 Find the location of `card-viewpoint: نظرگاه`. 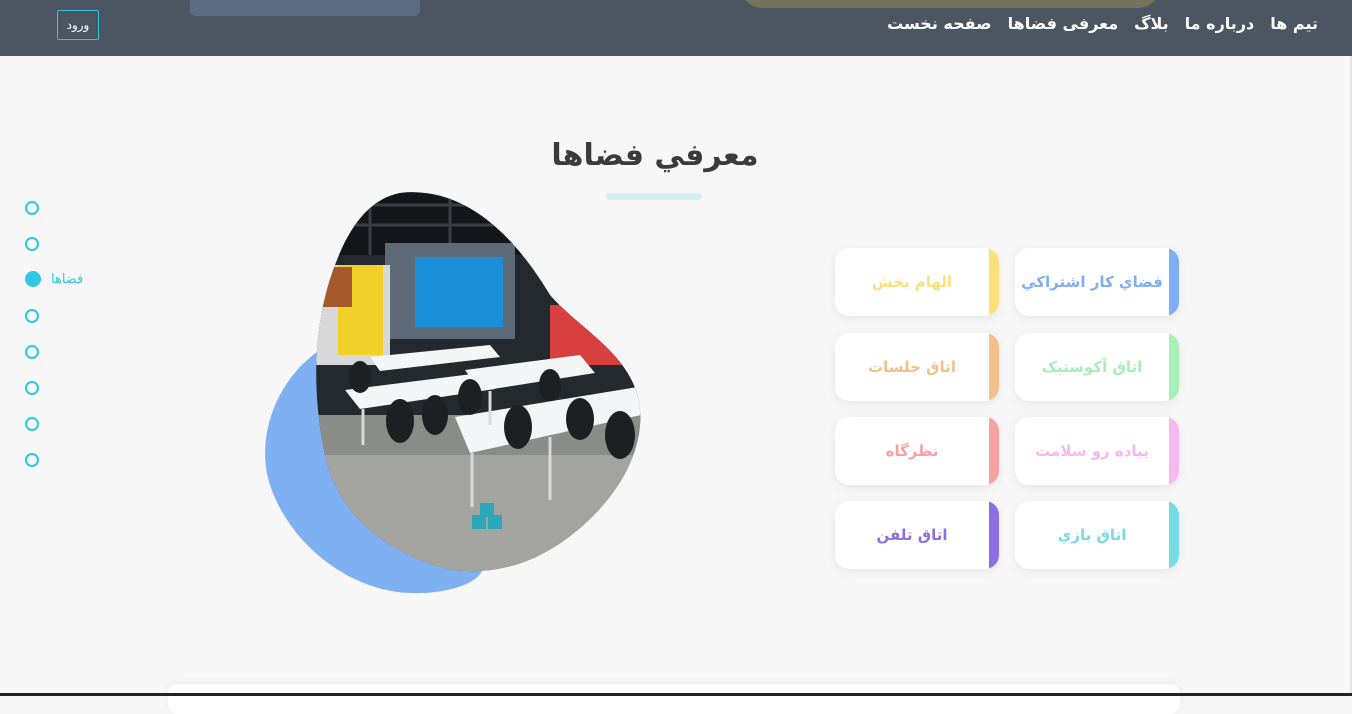

card-viewpoint: نظرگاه is located at coordinates (917, 451).